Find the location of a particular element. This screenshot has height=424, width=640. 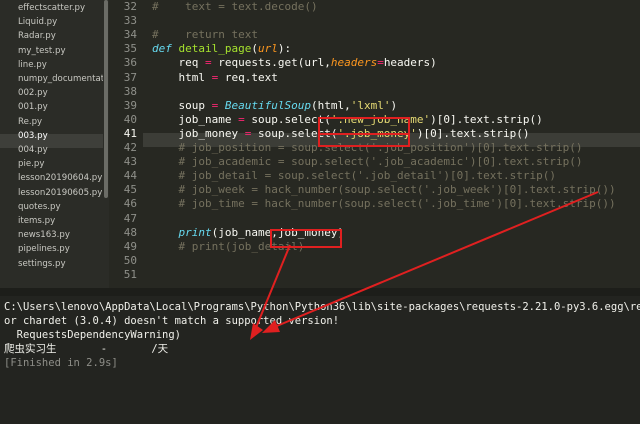

code-line: # text = text.decode() is located at coordinates (235, 7).